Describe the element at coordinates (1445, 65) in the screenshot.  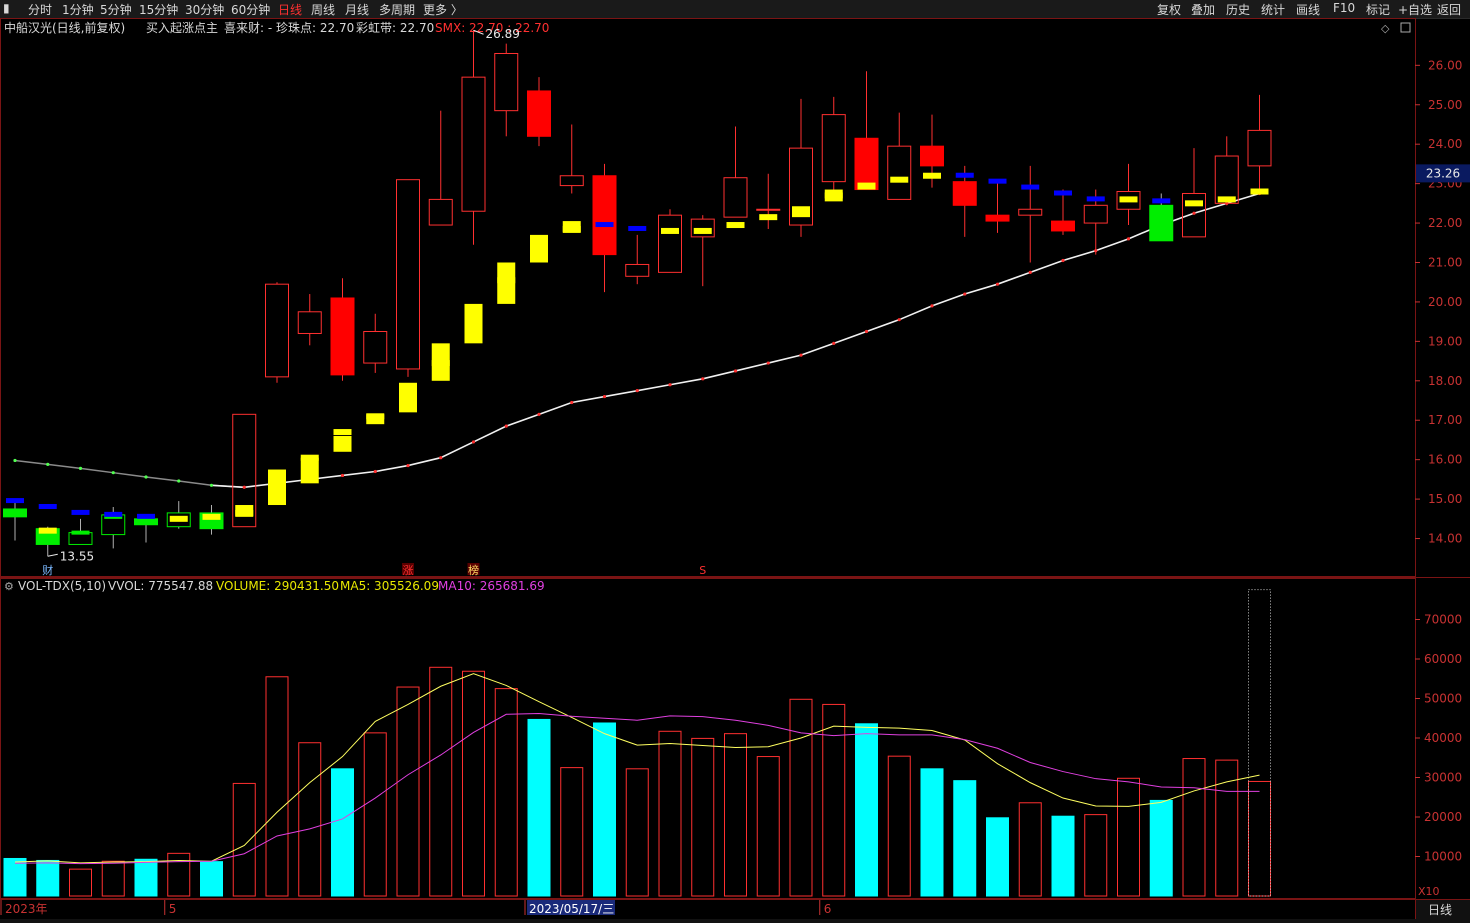
I see `price-tick-label: 26.00` at that location.